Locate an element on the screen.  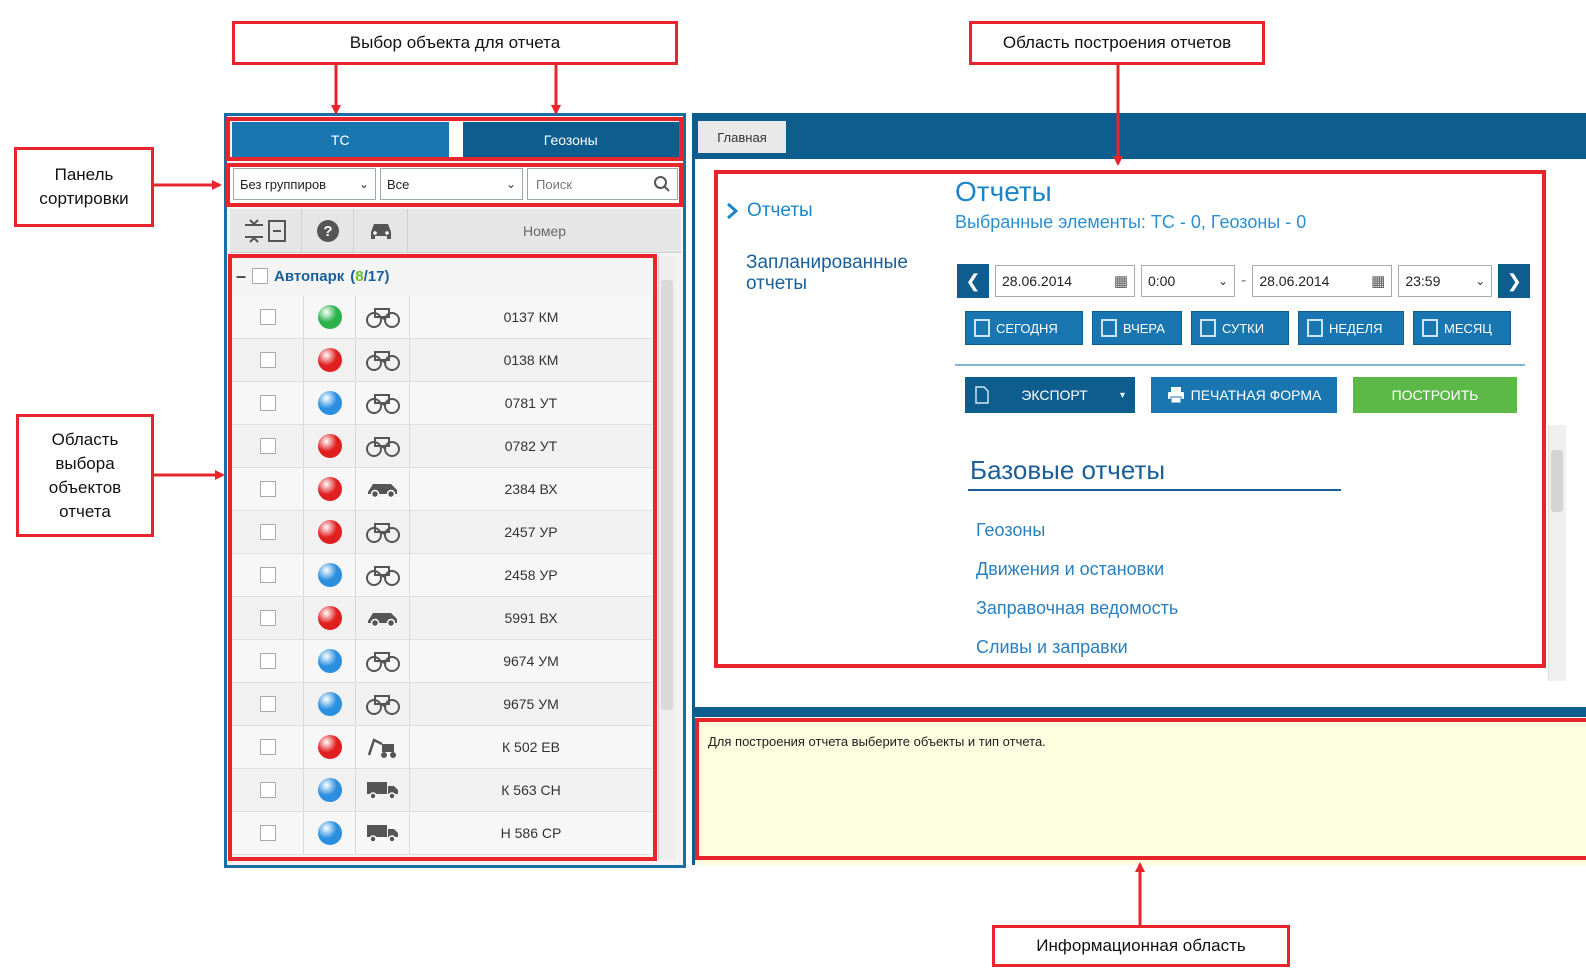
time-to-select: 23:59 ⌄ is located at coordinates (1445, 281).